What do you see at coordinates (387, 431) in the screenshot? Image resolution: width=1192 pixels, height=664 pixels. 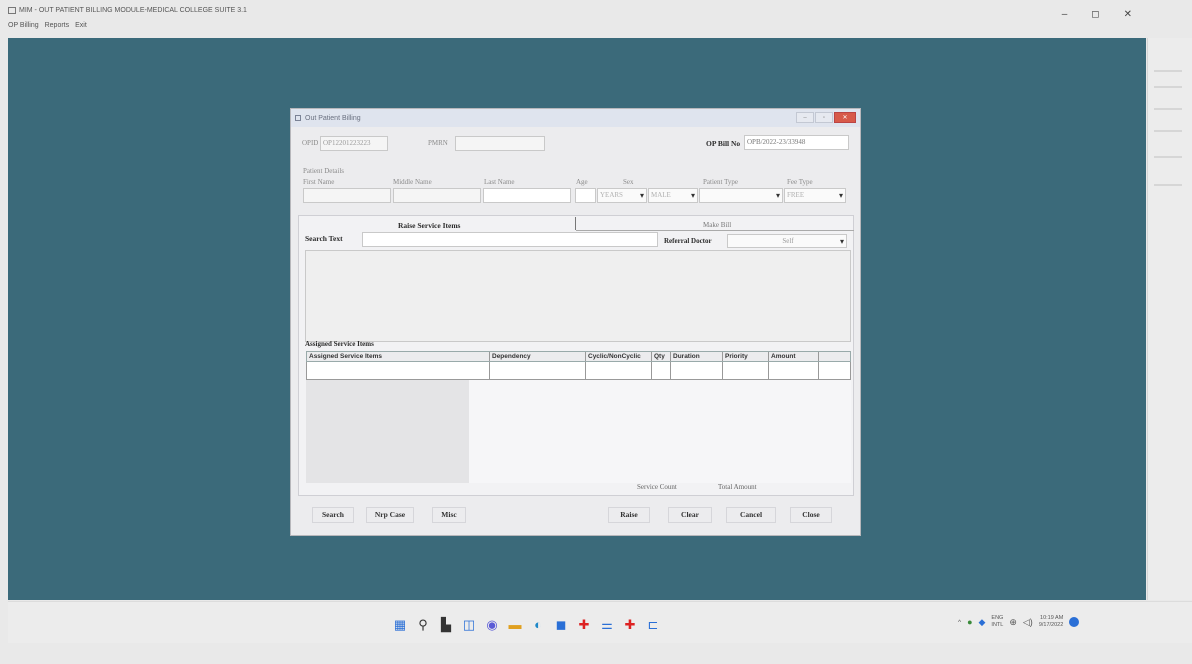 I see `grid-shaded-area` at bounding box center [387, 431].